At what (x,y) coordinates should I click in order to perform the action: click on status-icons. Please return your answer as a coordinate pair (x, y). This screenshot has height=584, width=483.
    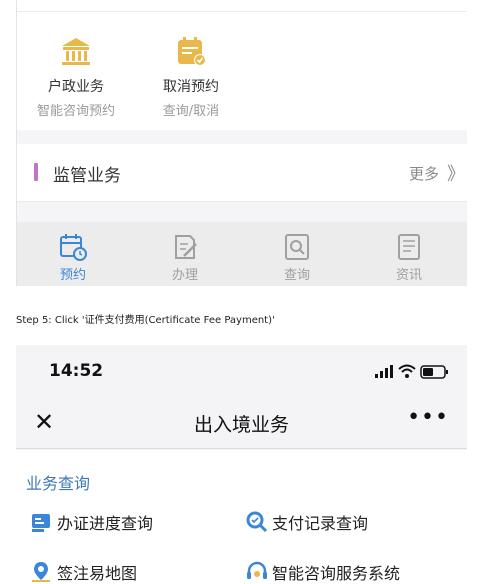
    Looking at the image, I should click on (411, 371).